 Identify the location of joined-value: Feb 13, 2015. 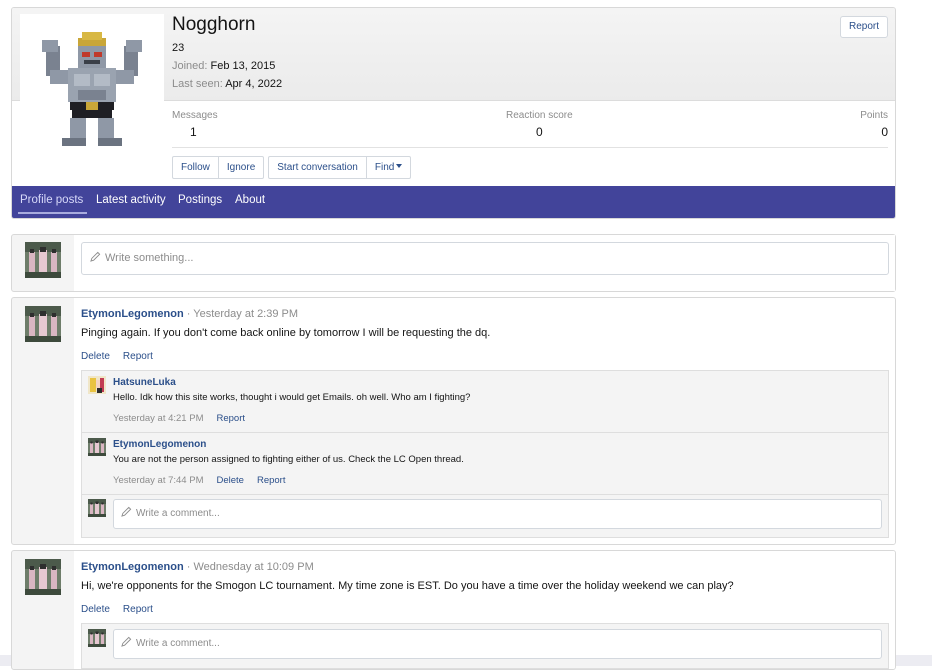
(243, 66).